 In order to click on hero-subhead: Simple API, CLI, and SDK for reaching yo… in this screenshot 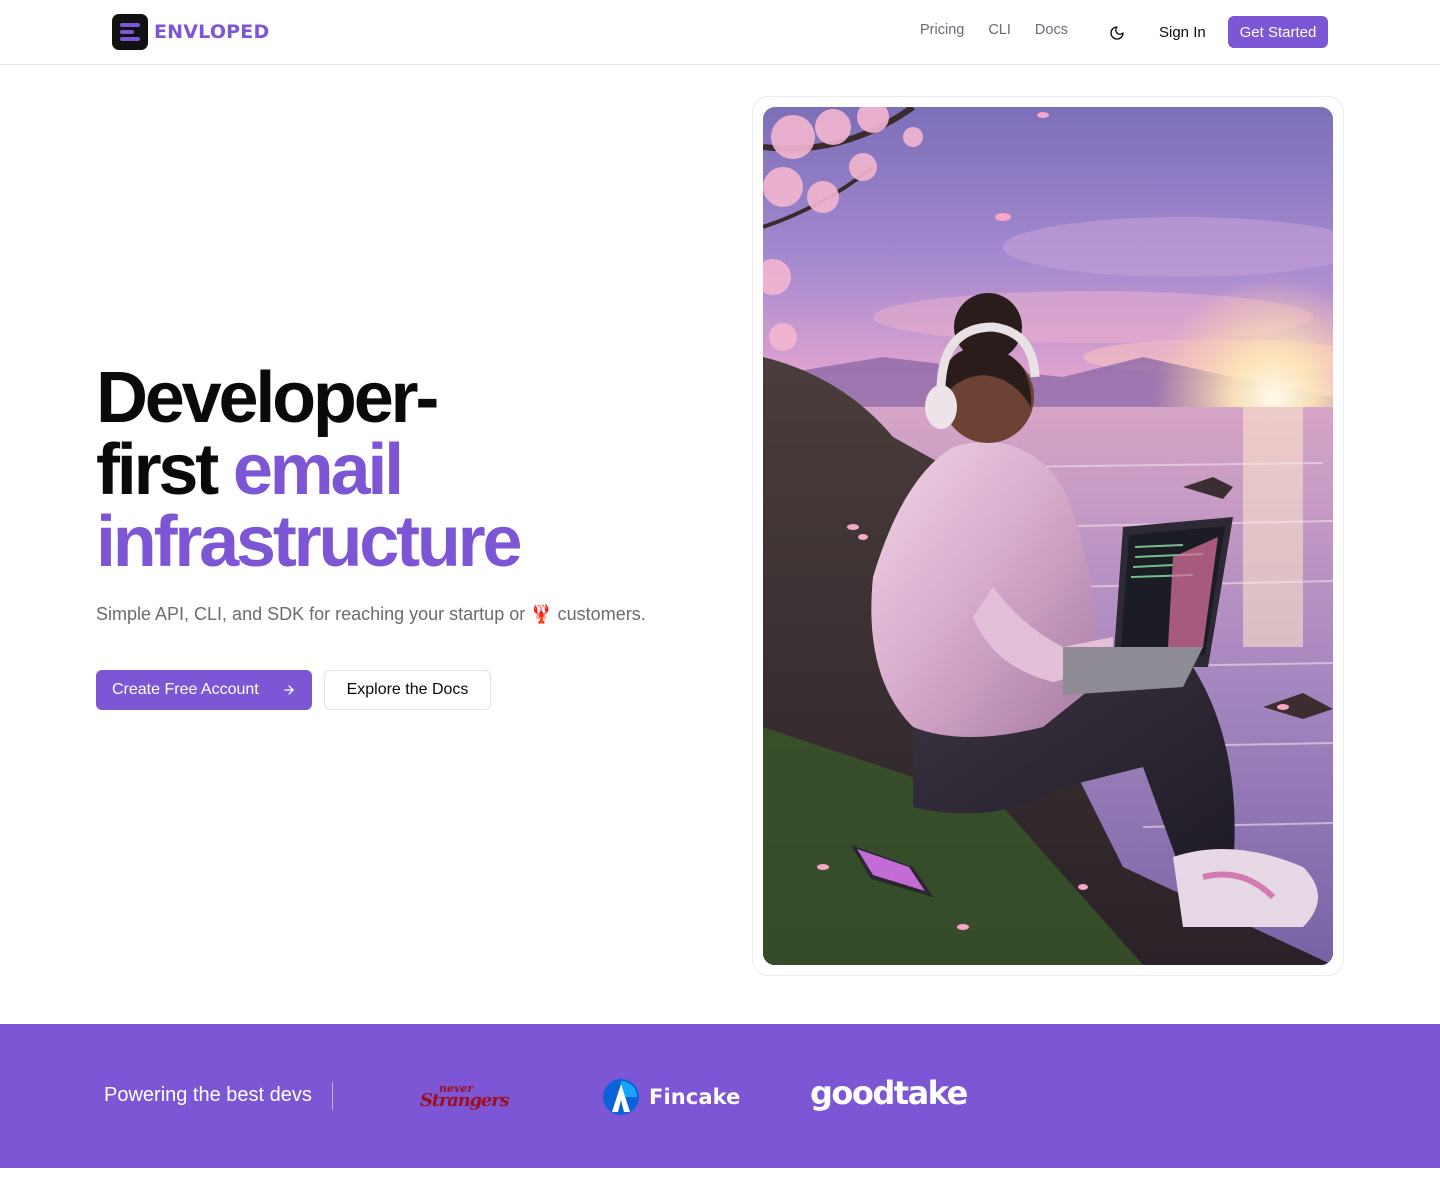, I will do `click(371, 614)`.